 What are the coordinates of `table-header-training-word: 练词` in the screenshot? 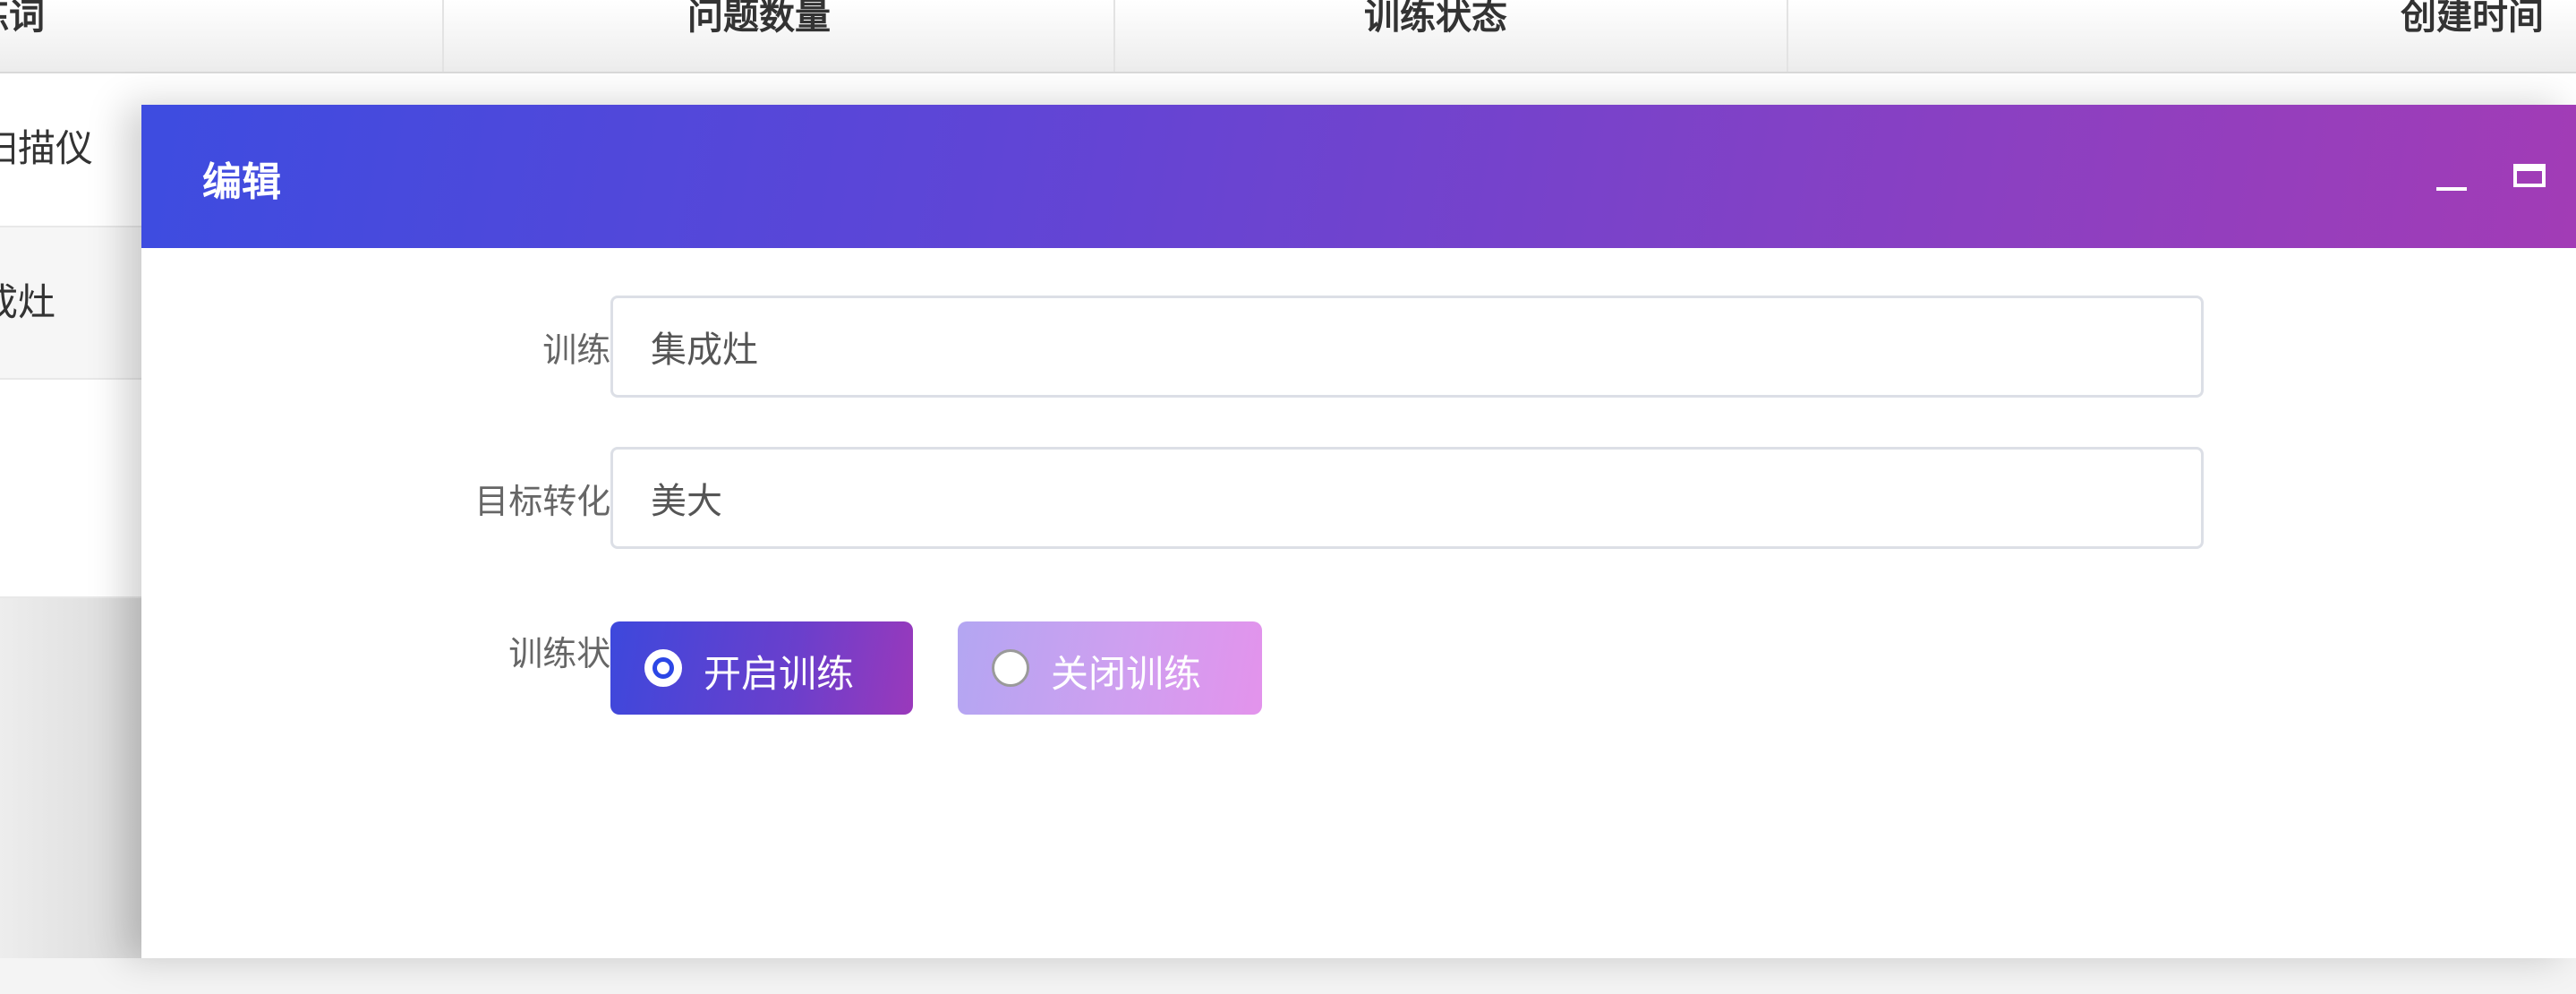 It's located at (22, 19).